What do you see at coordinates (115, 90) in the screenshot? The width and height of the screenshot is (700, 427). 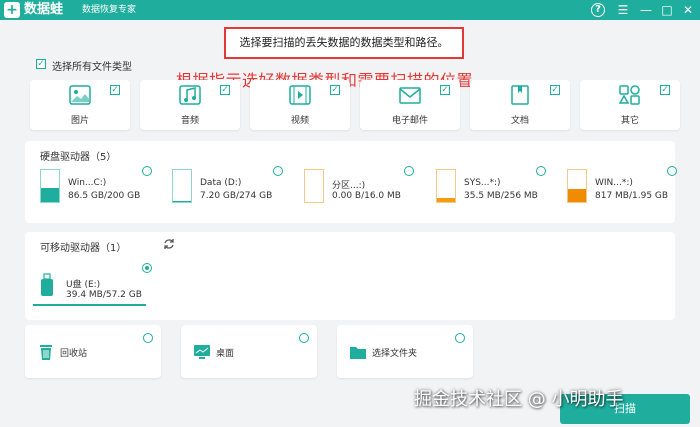 I see `image-checkbox: ✓` at bounding box center [115, 90].